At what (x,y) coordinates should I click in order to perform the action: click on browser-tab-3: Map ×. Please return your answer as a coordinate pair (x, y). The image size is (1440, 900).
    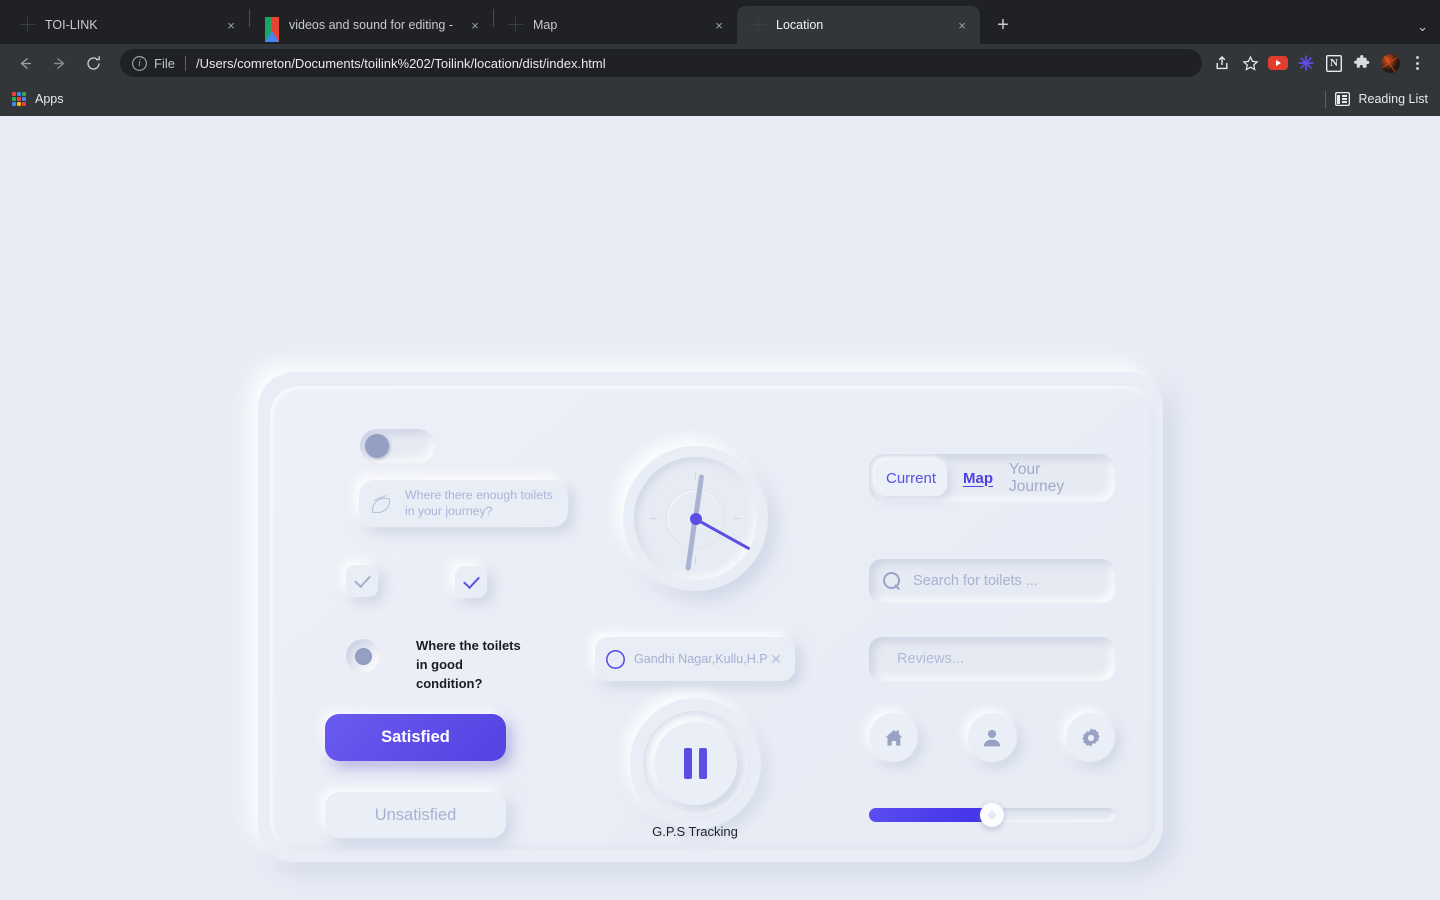
    Looking at the image, I should click on (615, 25).